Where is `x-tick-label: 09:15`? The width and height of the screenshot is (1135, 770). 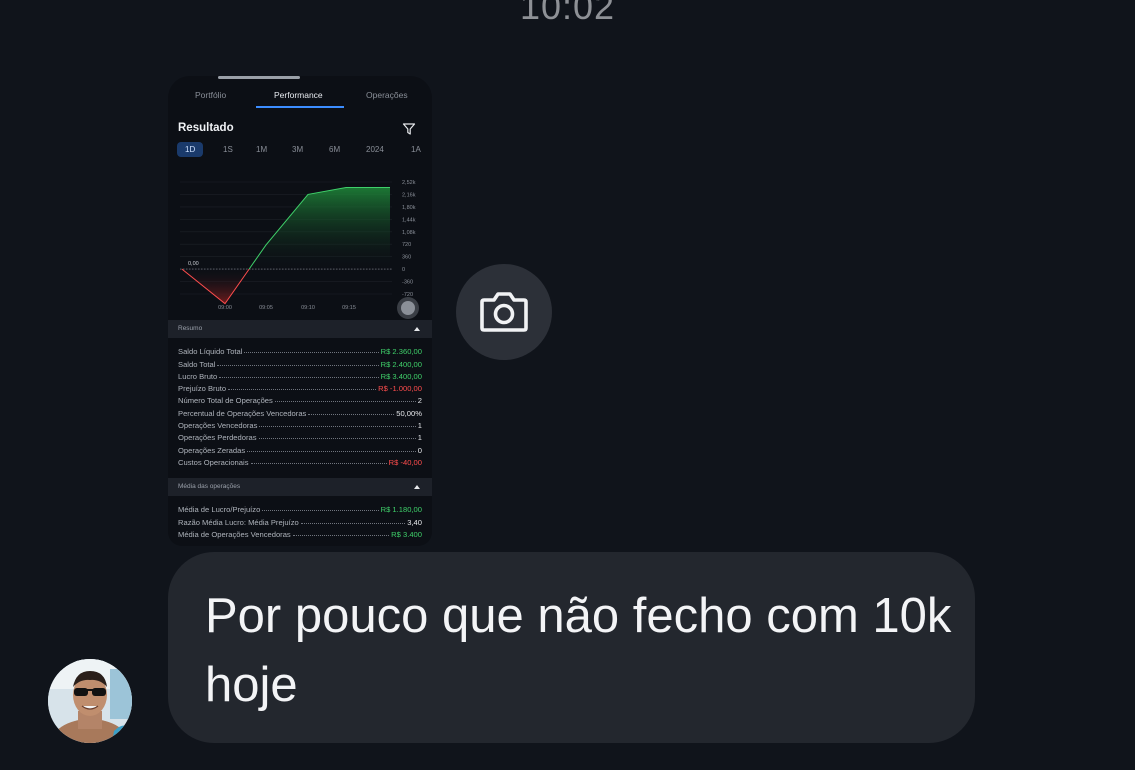 x-tick-label: 09:15 is located at coordinates (349, 308).